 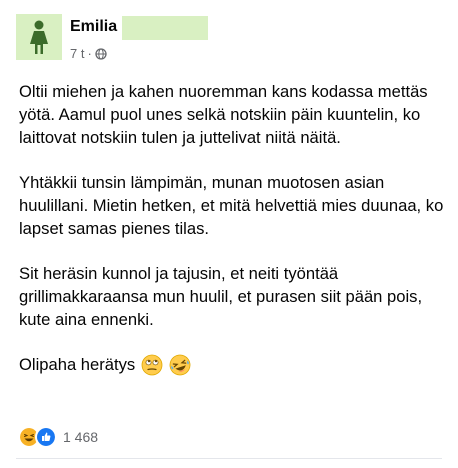 What do you see at coordinates (152, 364) in the screenshot?
I see `eye-roll-emoji` at bounding box center [152, 364].